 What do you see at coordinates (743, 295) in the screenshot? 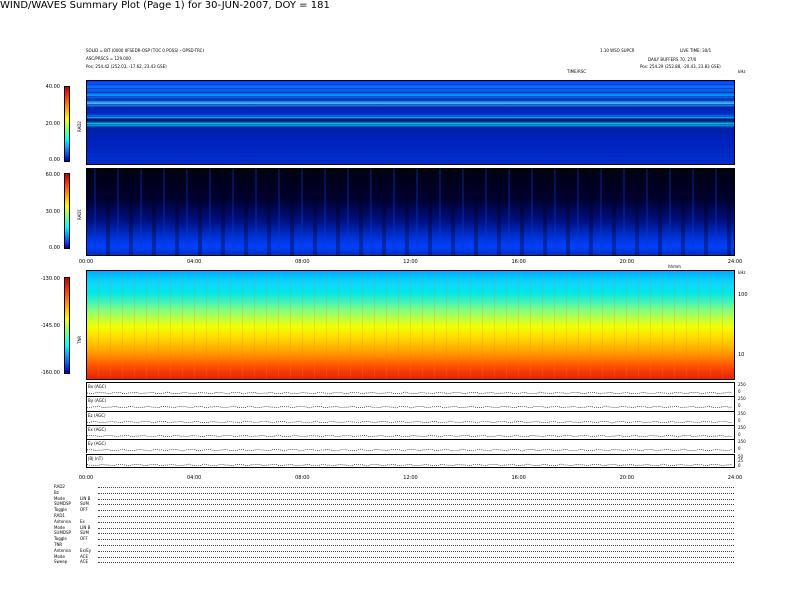
I see `tnr-right-tick-100: 100` at bounding box center [743, 295].